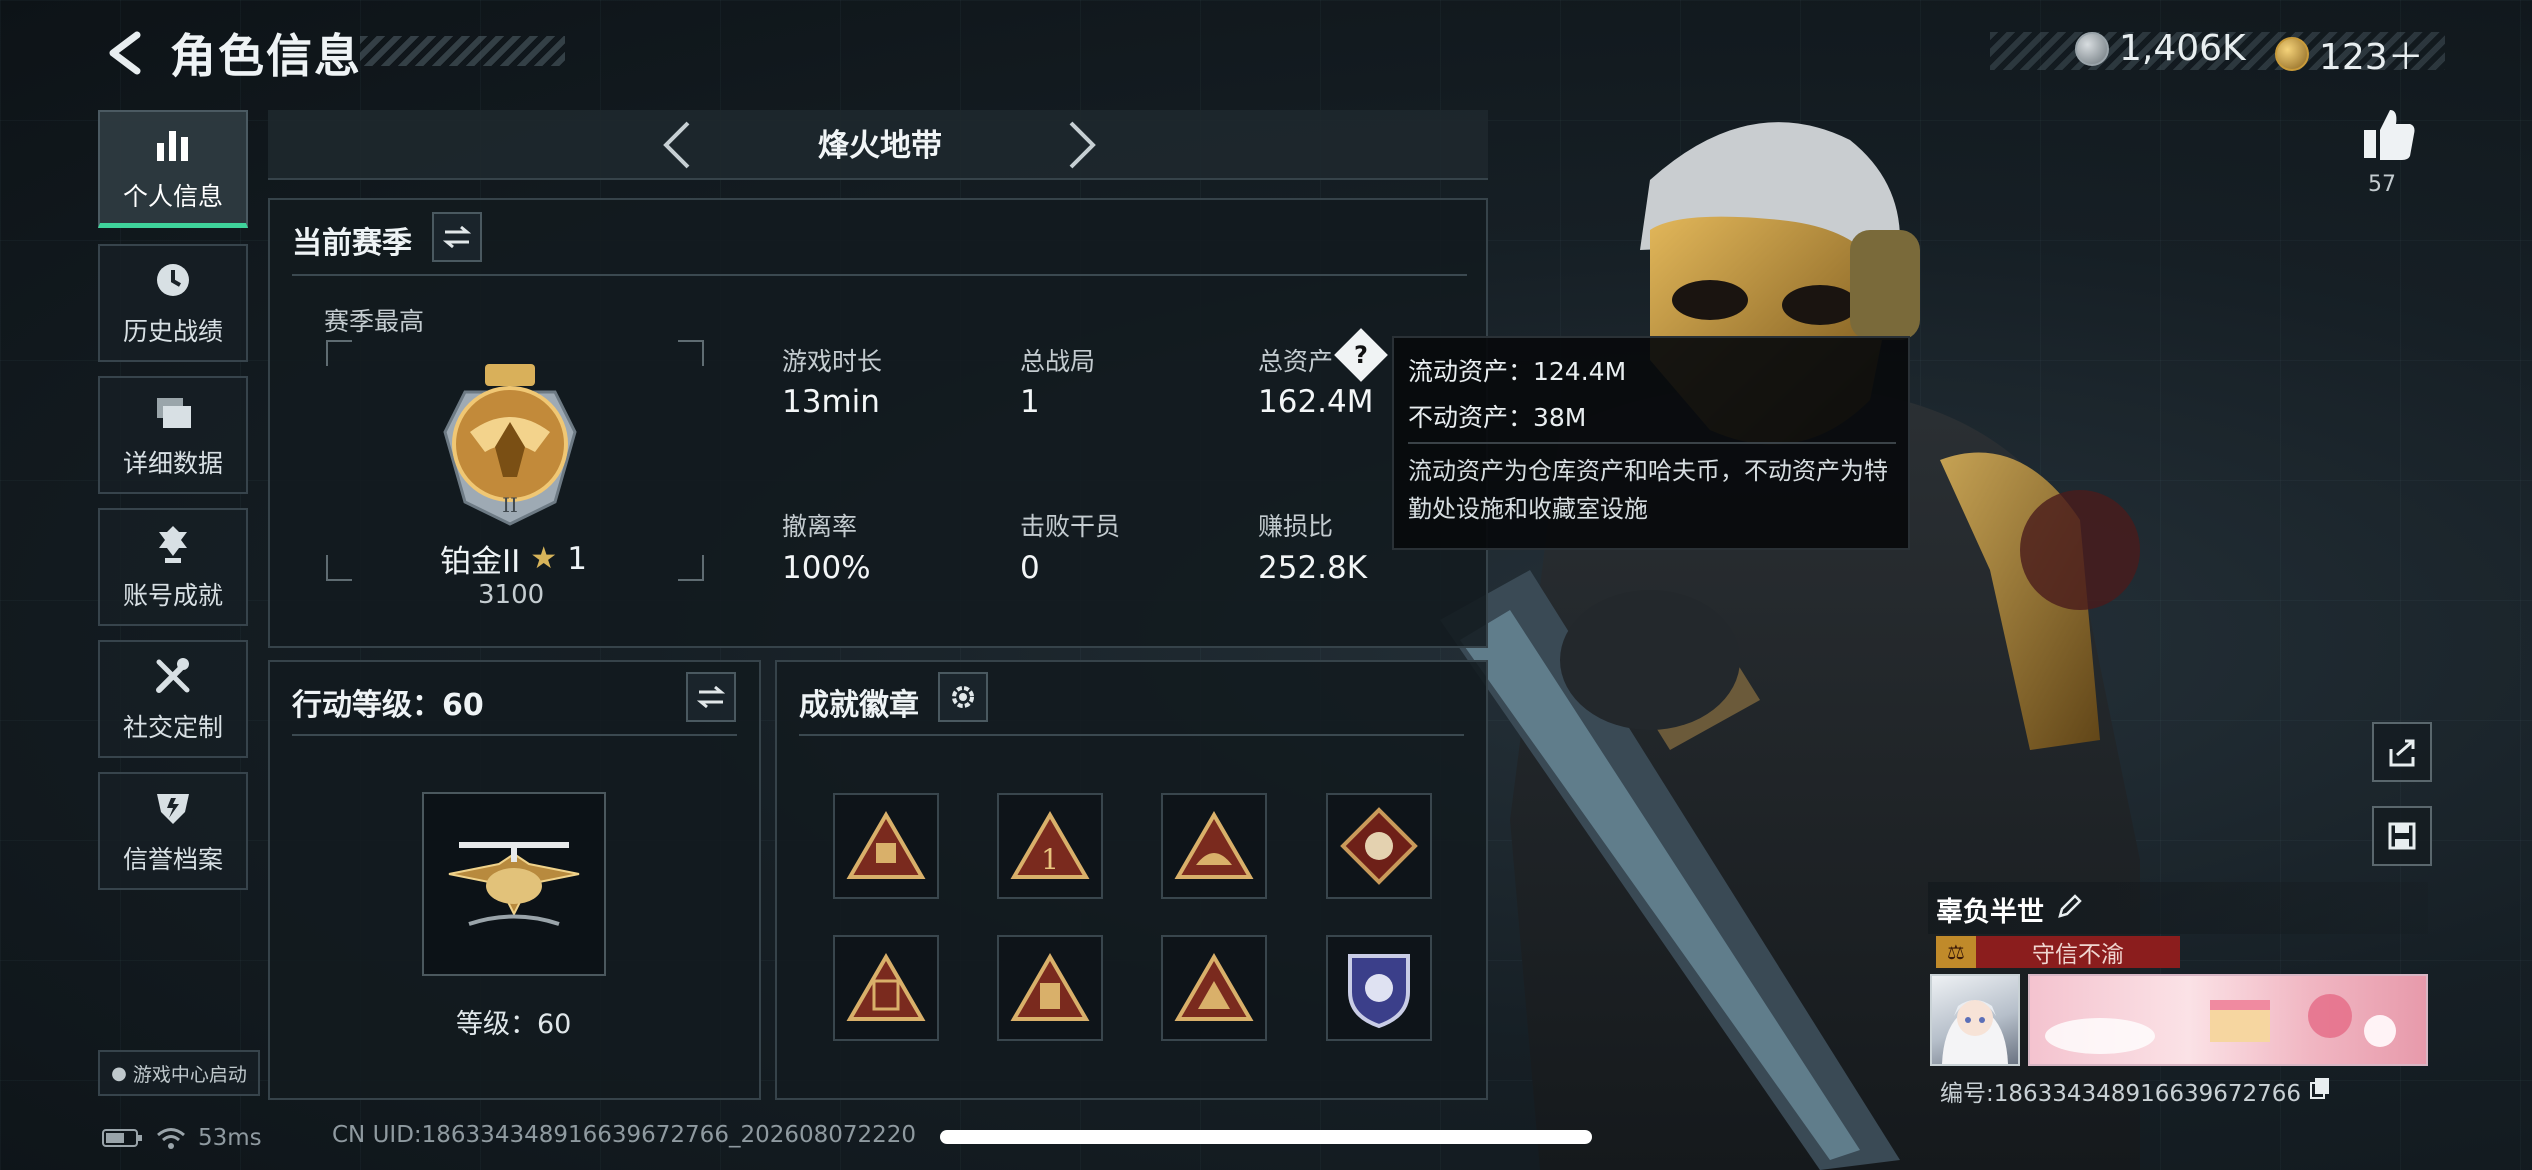  What do you see at coordinates (173, 280) in the screenshot?
I see `clock-icon` at bounding box center [173, 280].